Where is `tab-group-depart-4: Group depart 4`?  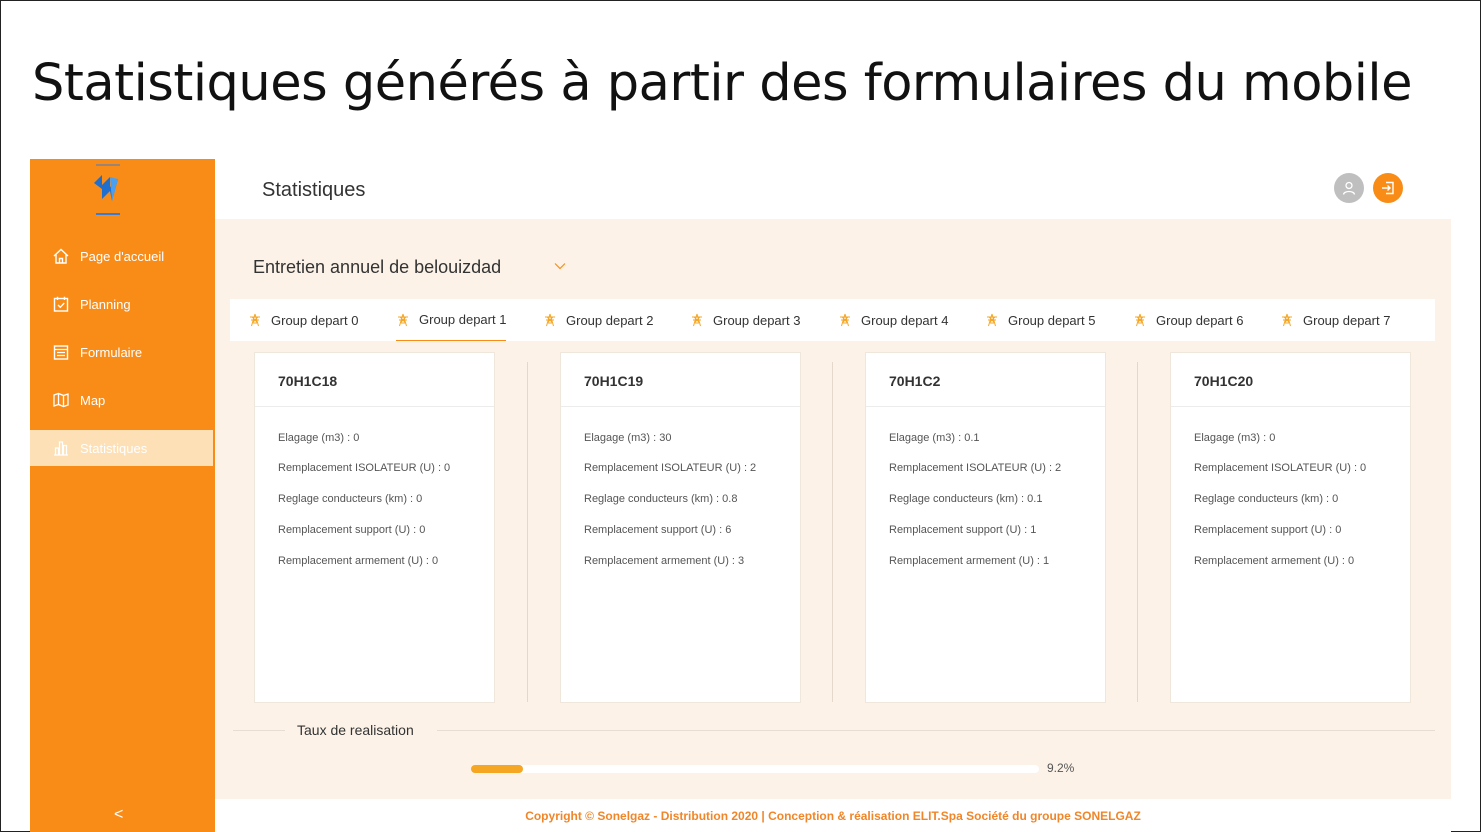
tab-group-depart-4: Group depart 4 is located at coordinates (893, 320).